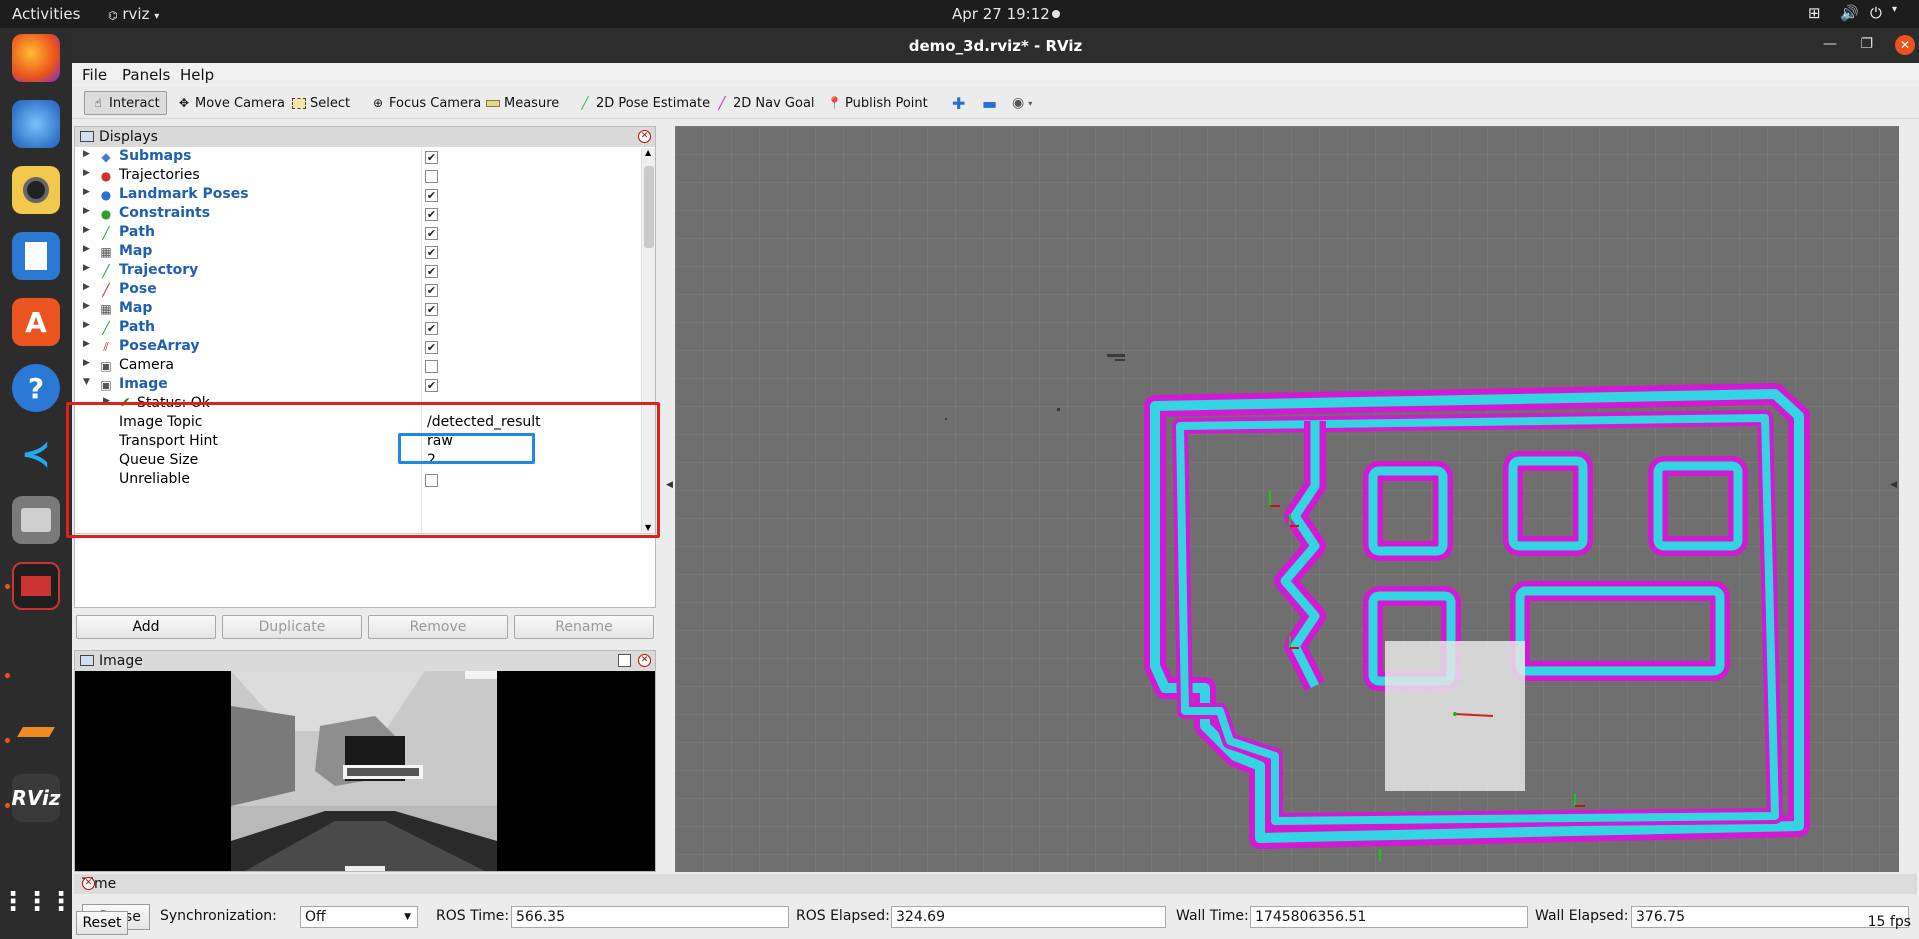  I want to click on display-row-submaps: ▶ ◆ Submaps ✔, so click(358, 157).